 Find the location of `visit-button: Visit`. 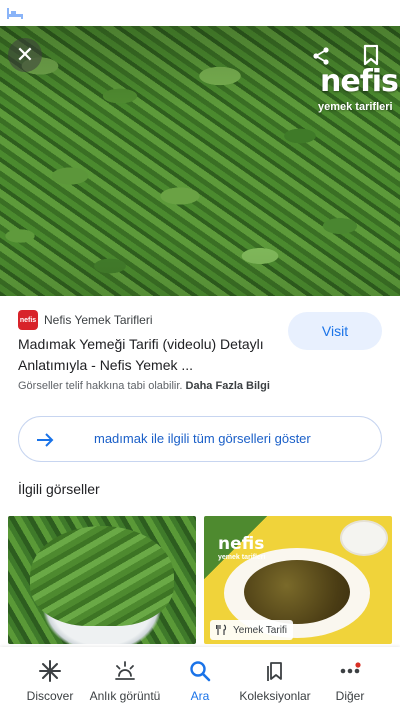

visit-button: Visit is located at coordinates (335, 331).